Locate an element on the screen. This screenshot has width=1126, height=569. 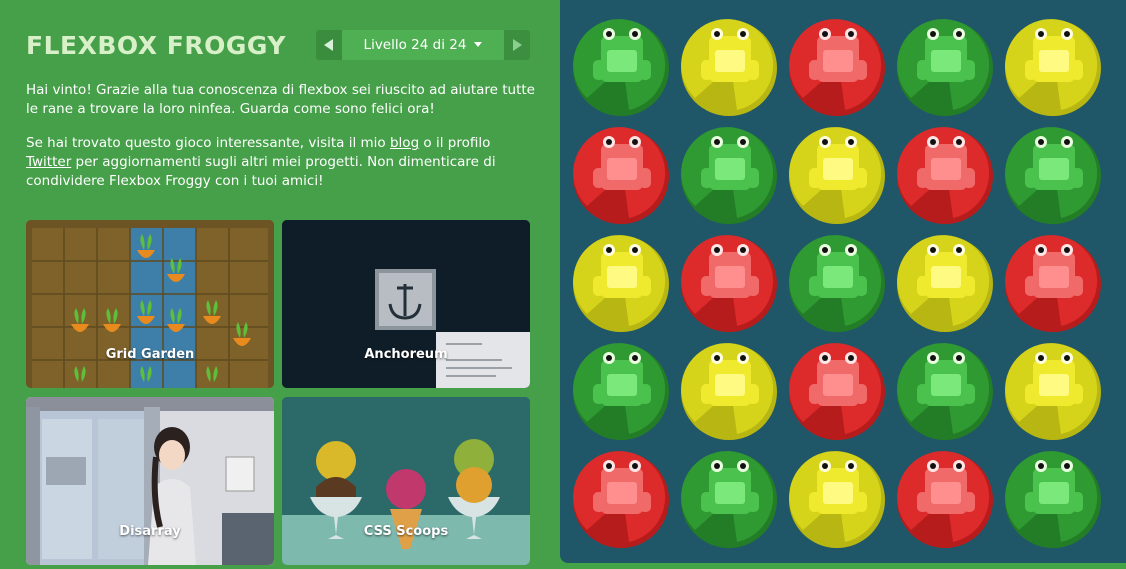
game-card-css-scoops: CSS Scoops is located at coordinates (406, 481).